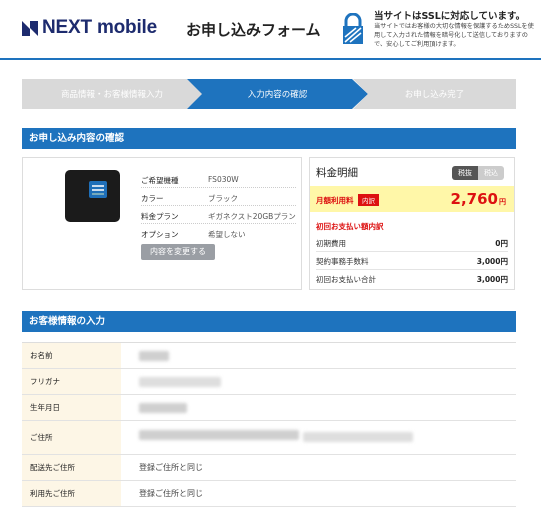 The height and width of the screenshot is (507, 541). What do you see at coordinates (318, 381) in the screenshot?
I see `furigana-value-redacted` at bounding box center [318, 381].